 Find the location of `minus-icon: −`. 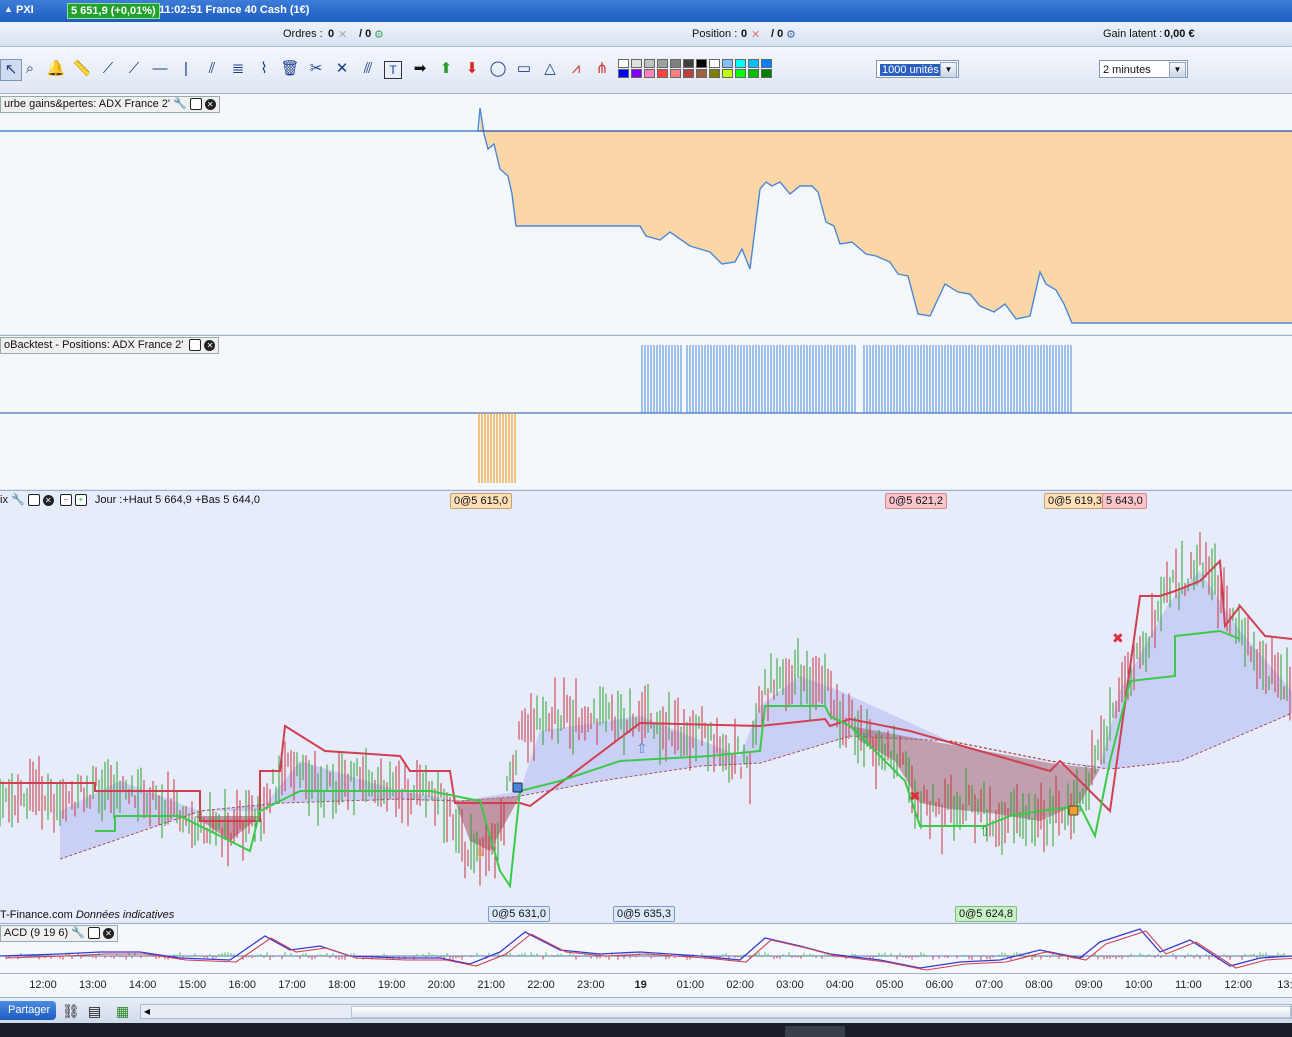

minus-icon: − is located at coordinates (65, 500).